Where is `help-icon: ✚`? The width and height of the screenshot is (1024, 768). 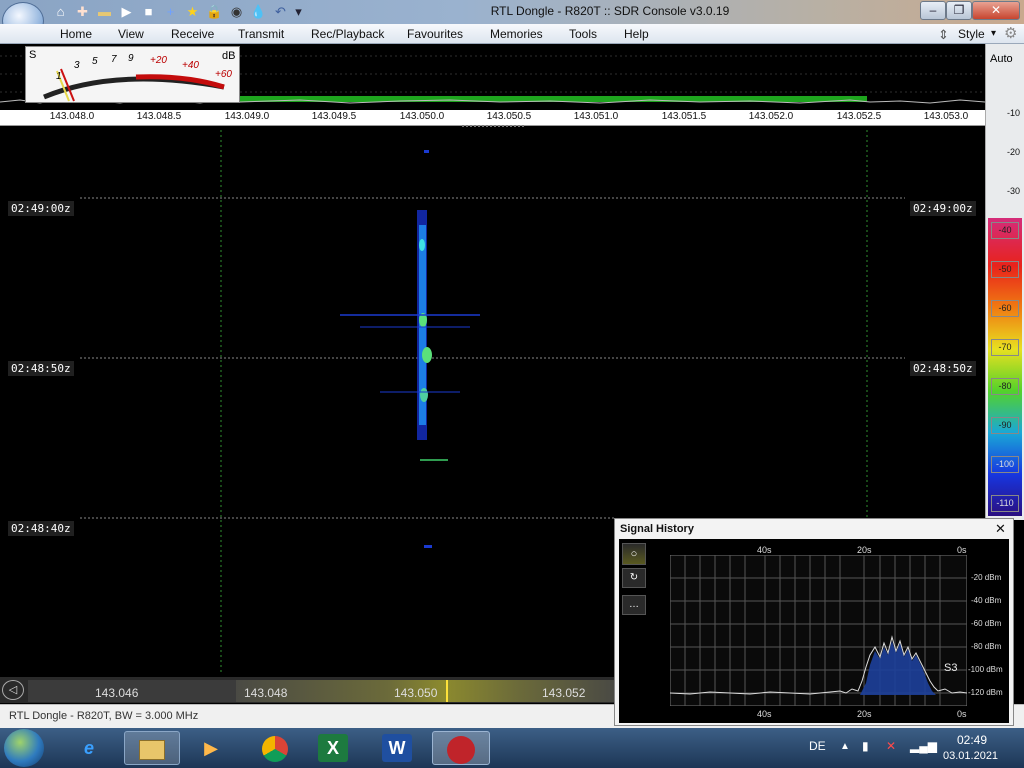
help-icon: ✚ is located at coordinates (82, 11).